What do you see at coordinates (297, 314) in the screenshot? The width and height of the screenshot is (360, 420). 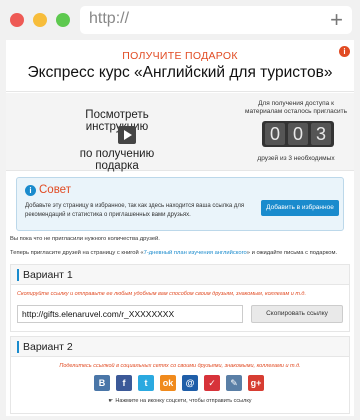 I see `copy-link-button: Скопировать ссылку` at bounding box center [297, 314].